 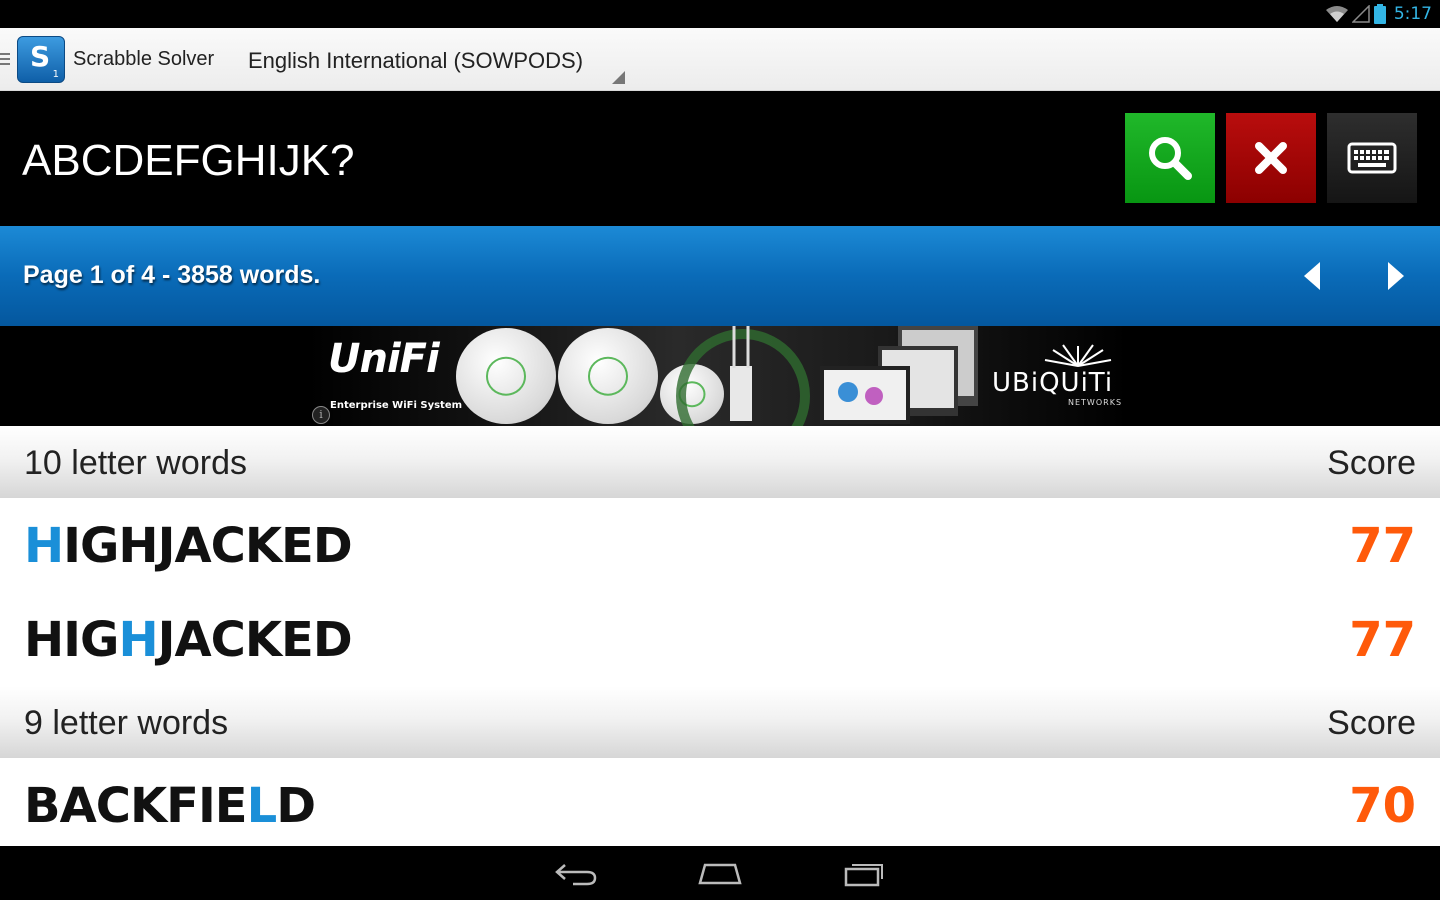 What do you see at coordinates (396, 405) in the screenshot?
I see `ad-tagline: Enterprise WiFi System` at bounding box center [396, 405].